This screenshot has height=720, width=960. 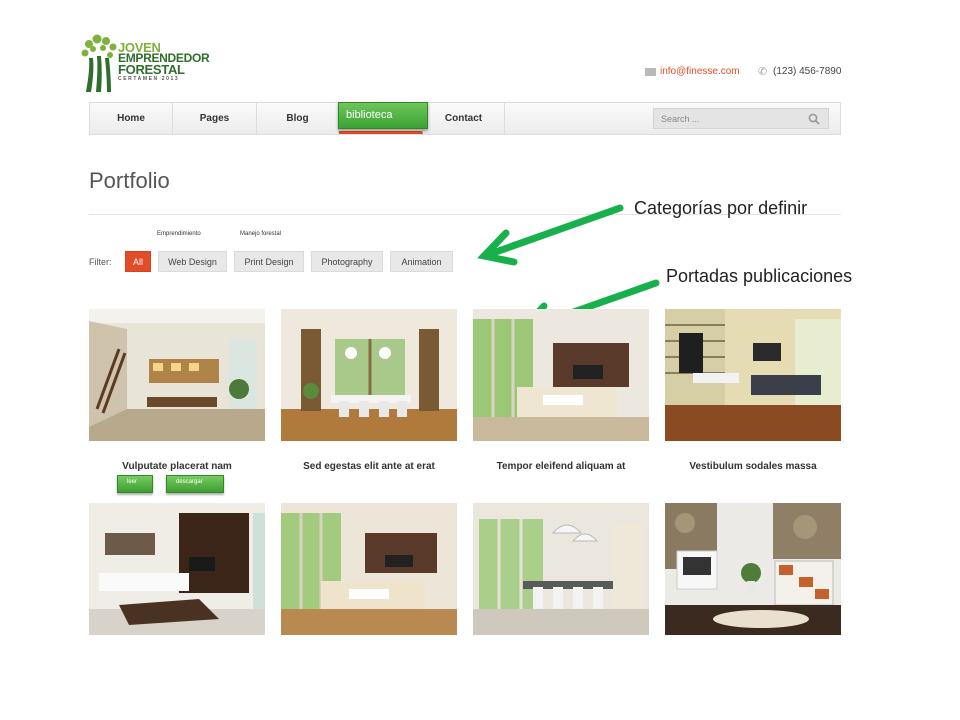 What do you see at coordinates (763, 71) in the screenshot?
I see `phone-icon: ✆` at bounding box center [763, 71].